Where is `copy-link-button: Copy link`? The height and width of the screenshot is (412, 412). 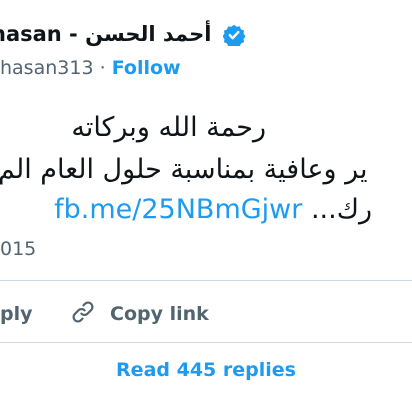 copy-link-button: Copy link is located at coordinates (139, 314).